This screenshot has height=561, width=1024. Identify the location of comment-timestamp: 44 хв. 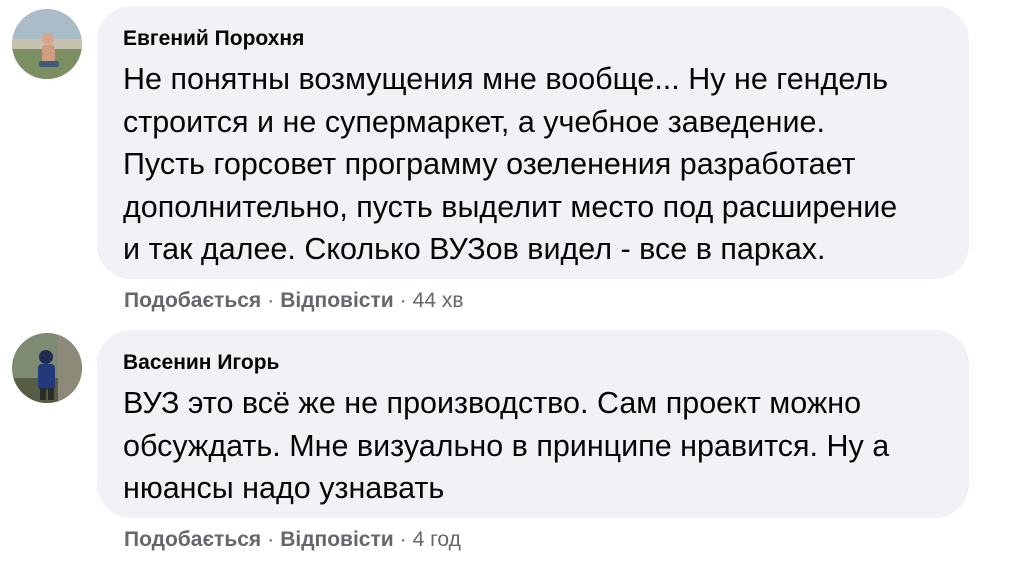
(438, 300).